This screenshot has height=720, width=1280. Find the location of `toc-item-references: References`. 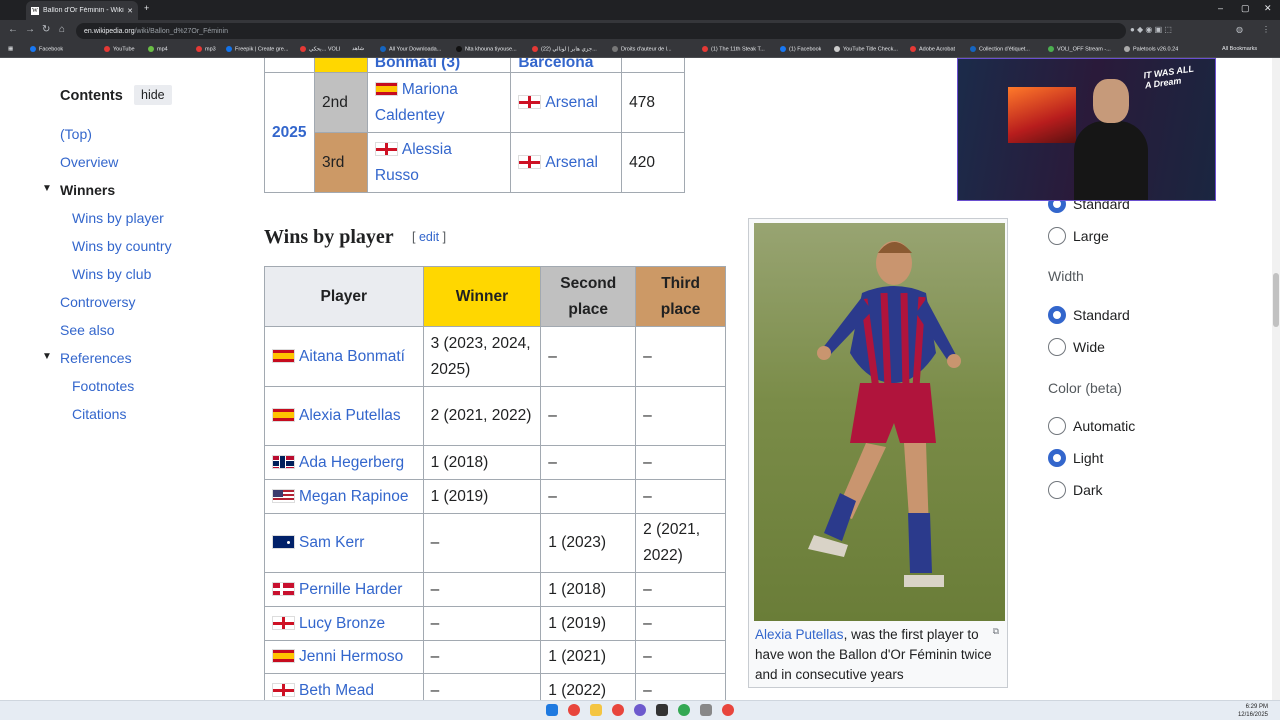

toc-item-references: References is located at coordinates (96, 358).